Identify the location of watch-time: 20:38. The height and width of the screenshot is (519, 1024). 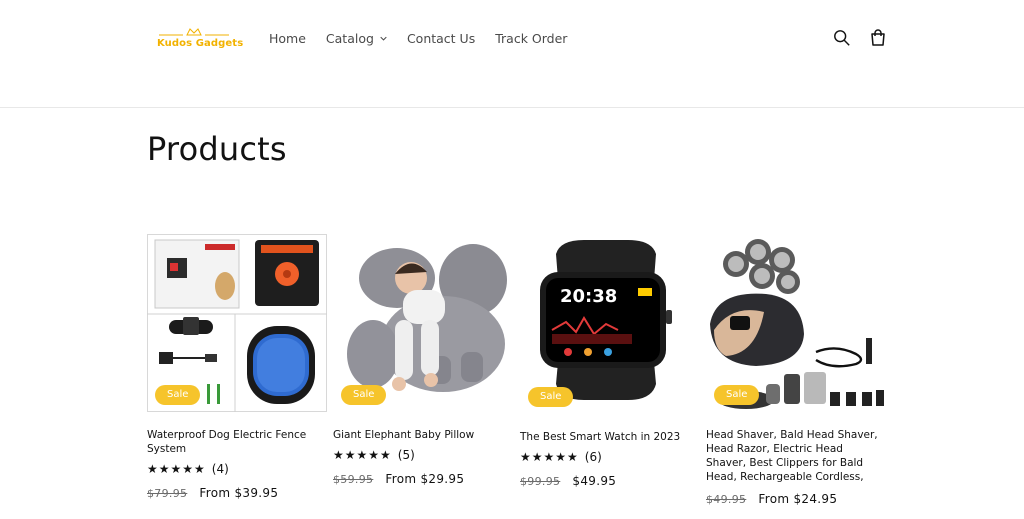
(588, 296).